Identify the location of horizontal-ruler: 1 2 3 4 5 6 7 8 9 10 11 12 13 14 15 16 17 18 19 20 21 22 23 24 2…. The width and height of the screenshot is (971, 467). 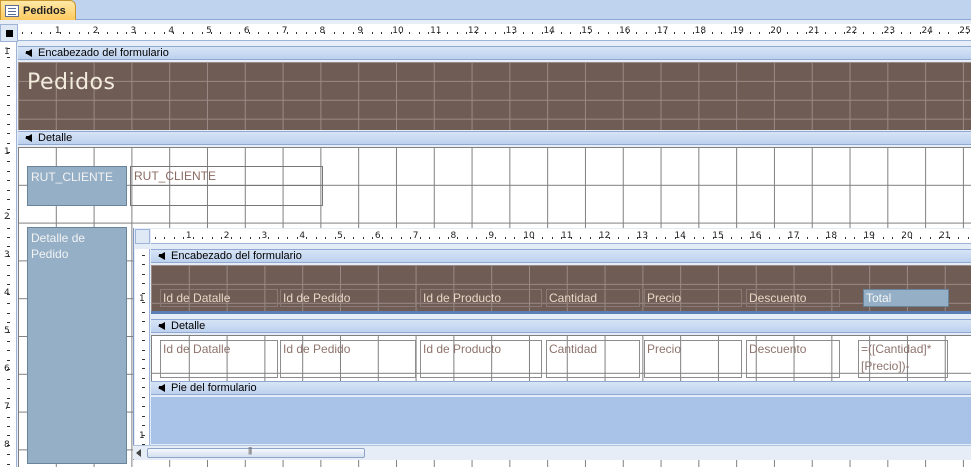
(494, 32).